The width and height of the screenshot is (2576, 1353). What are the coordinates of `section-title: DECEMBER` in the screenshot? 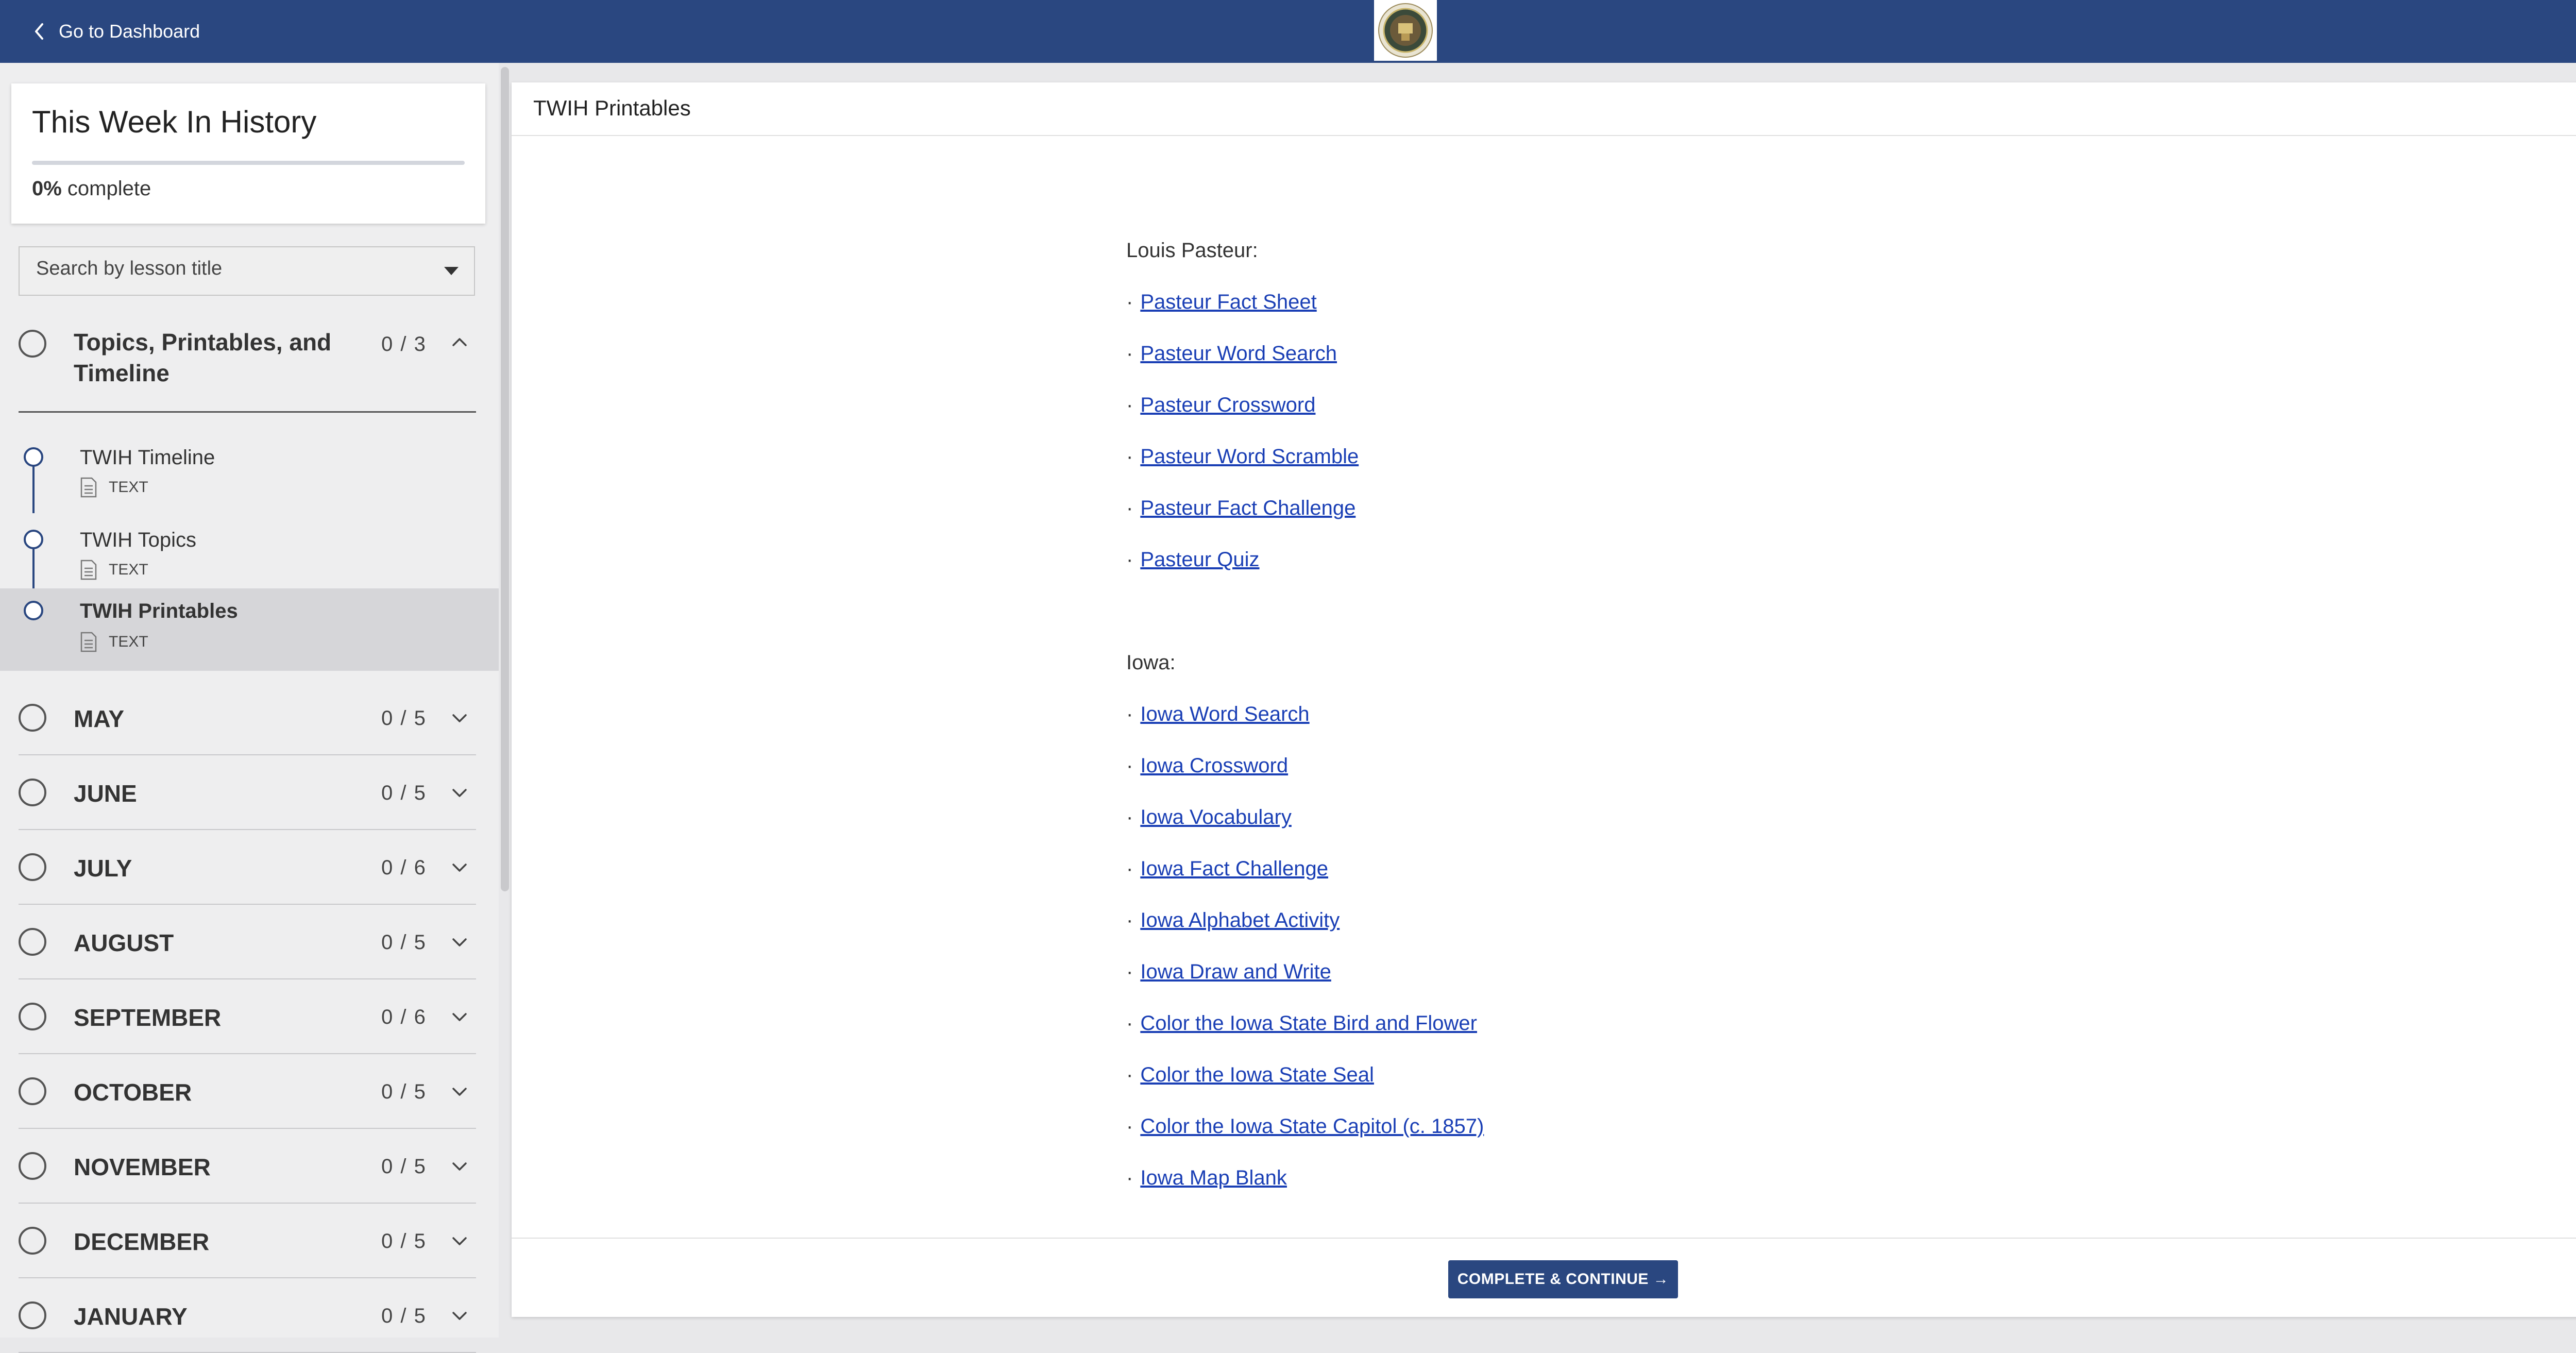 It's located at (142, 1241).